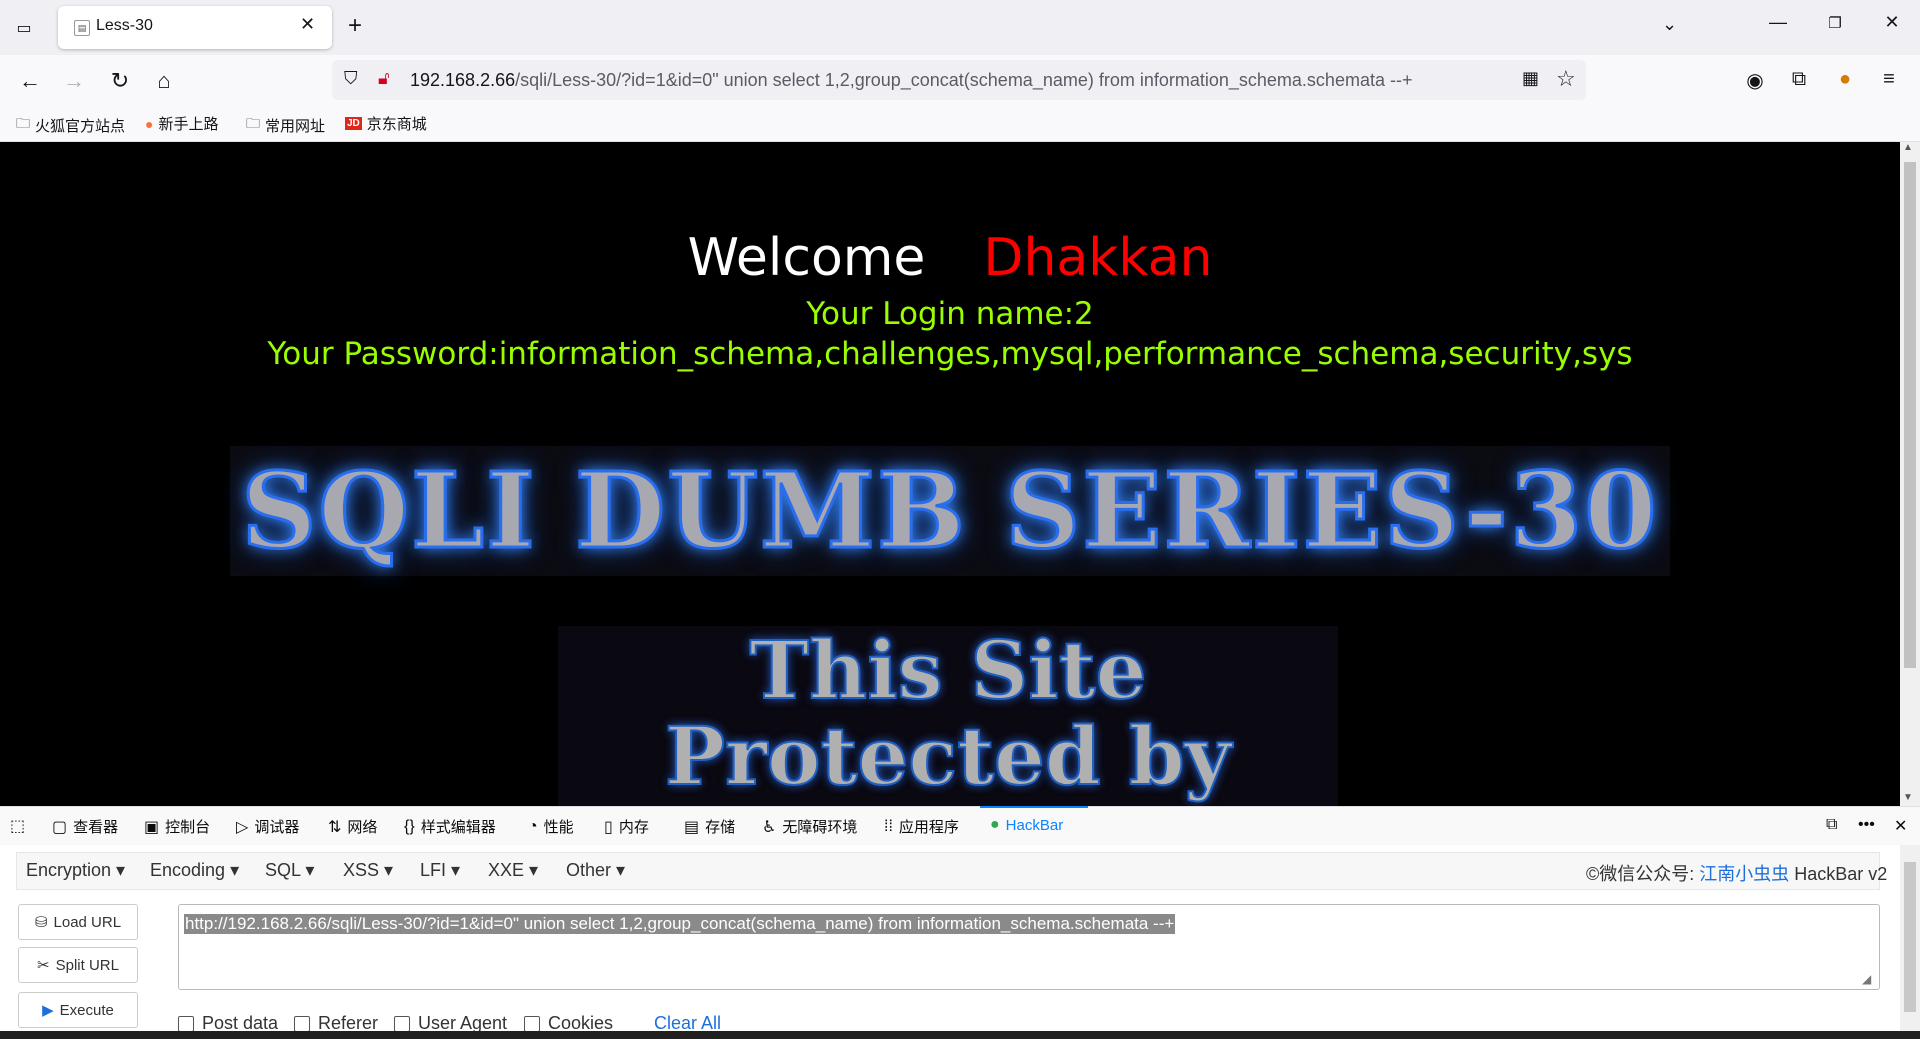  Describe the element at coordinates (450, 826) in the screenshot. I see `tab-style-editor: {} 样式编辑器` at that location.